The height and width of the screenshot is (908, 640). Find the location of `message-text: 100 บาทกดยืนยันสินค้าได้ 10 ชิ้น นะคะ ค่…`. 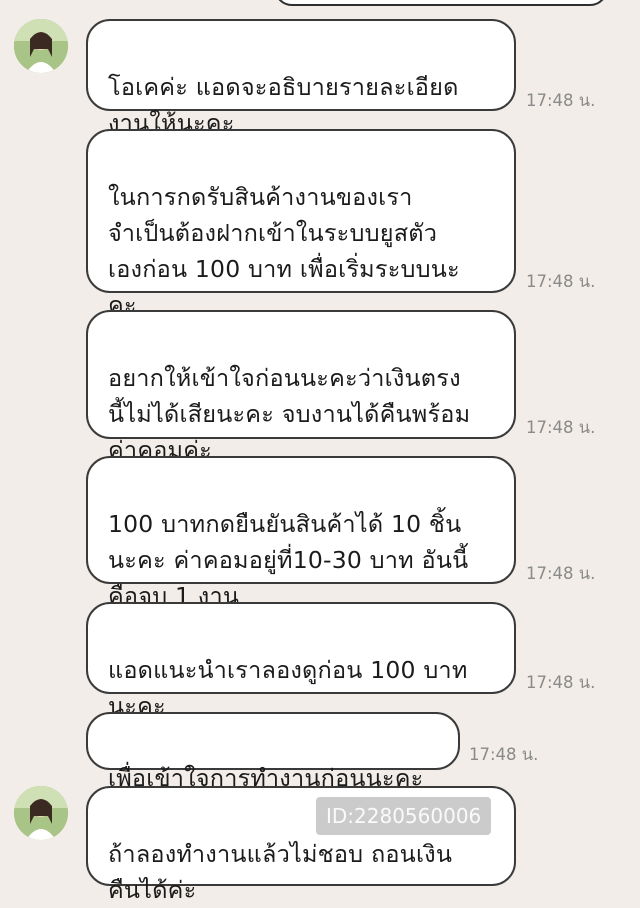

message-text: 100 บาทกดยืนยันสินค้าได้ 10 ชิ้น นะคะ ค่… is located at coordinates (288, 560).